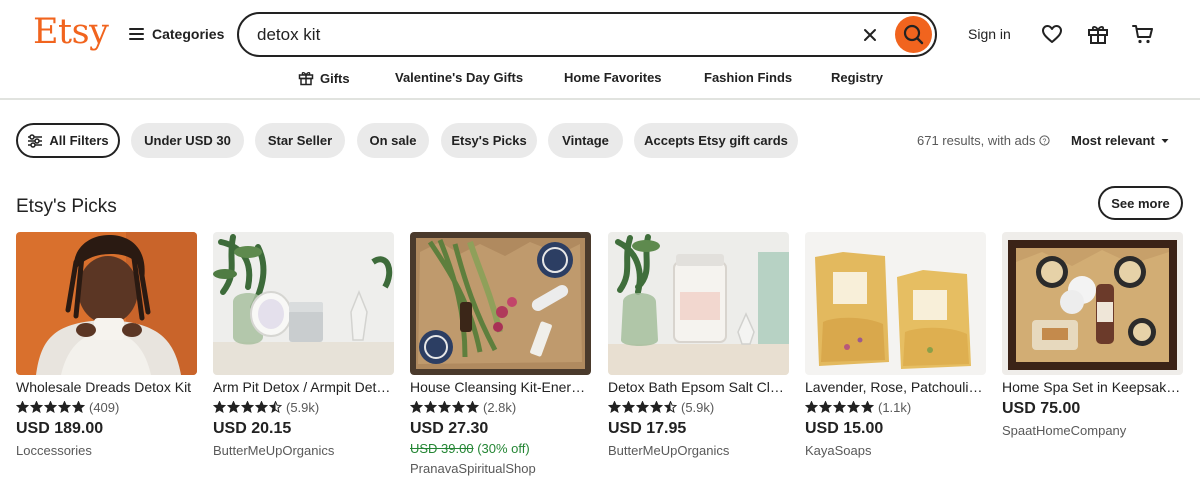 The image size is (1200, 483). Describe the element at coordinates (335, 78) in the screenshot. I see `nav-label: Gifts` at that location.